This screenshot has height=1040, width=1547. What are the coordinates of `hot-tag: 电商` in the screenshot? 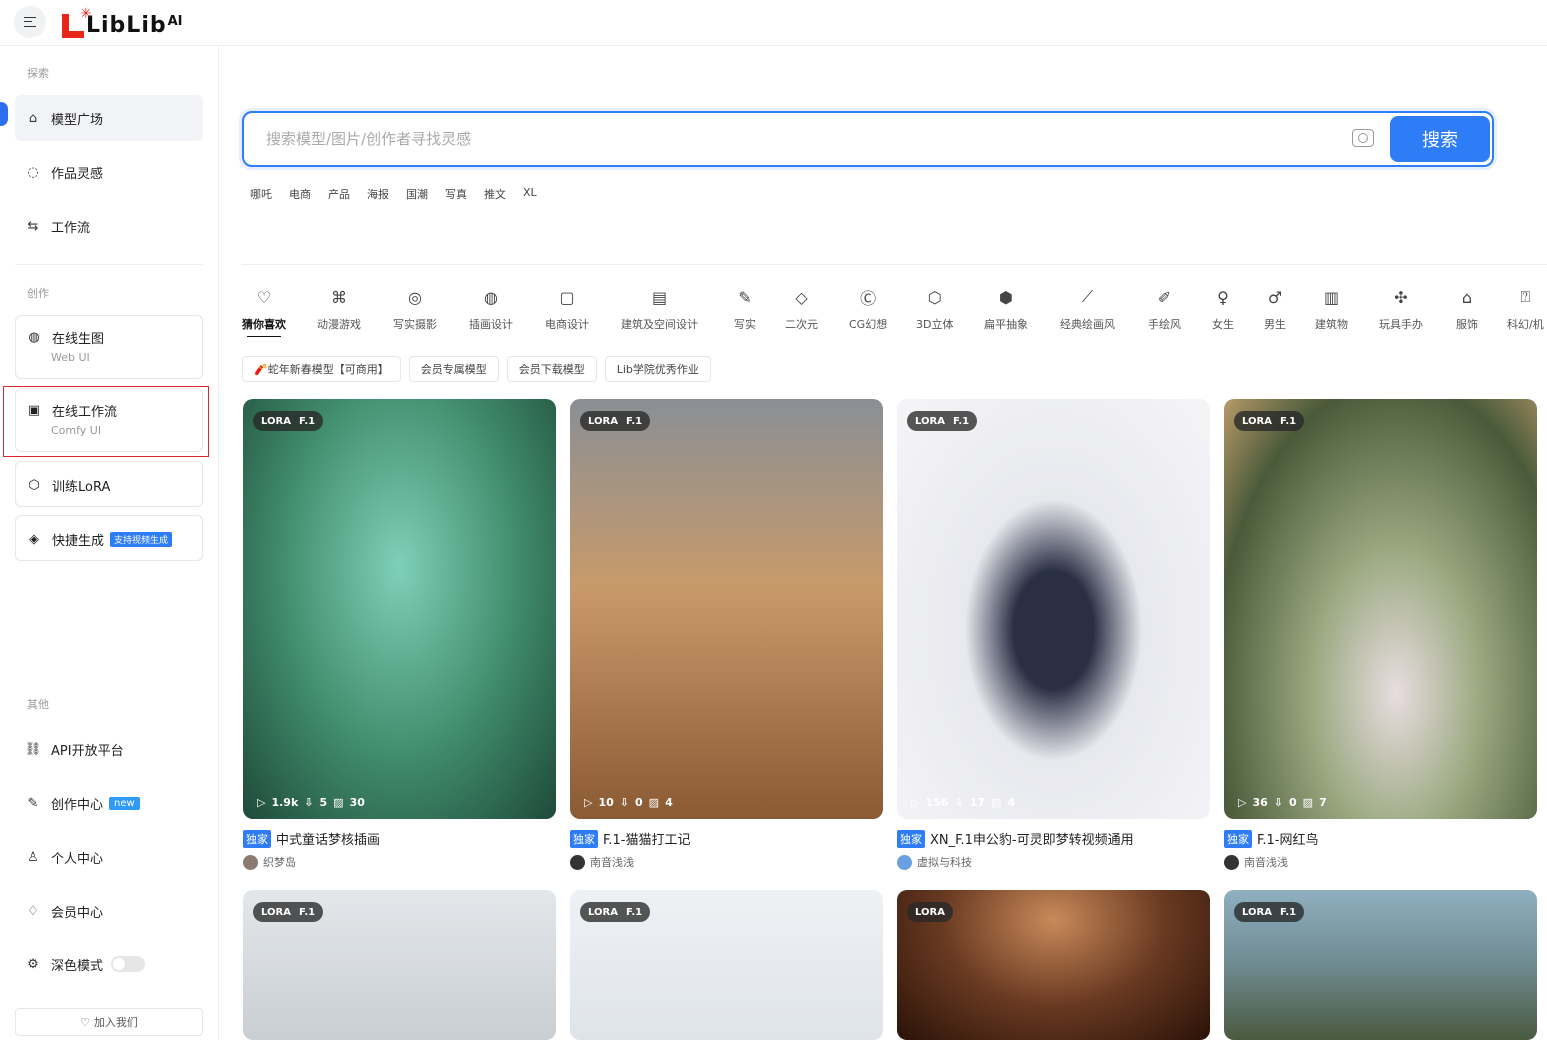 It's located at (300, 194).